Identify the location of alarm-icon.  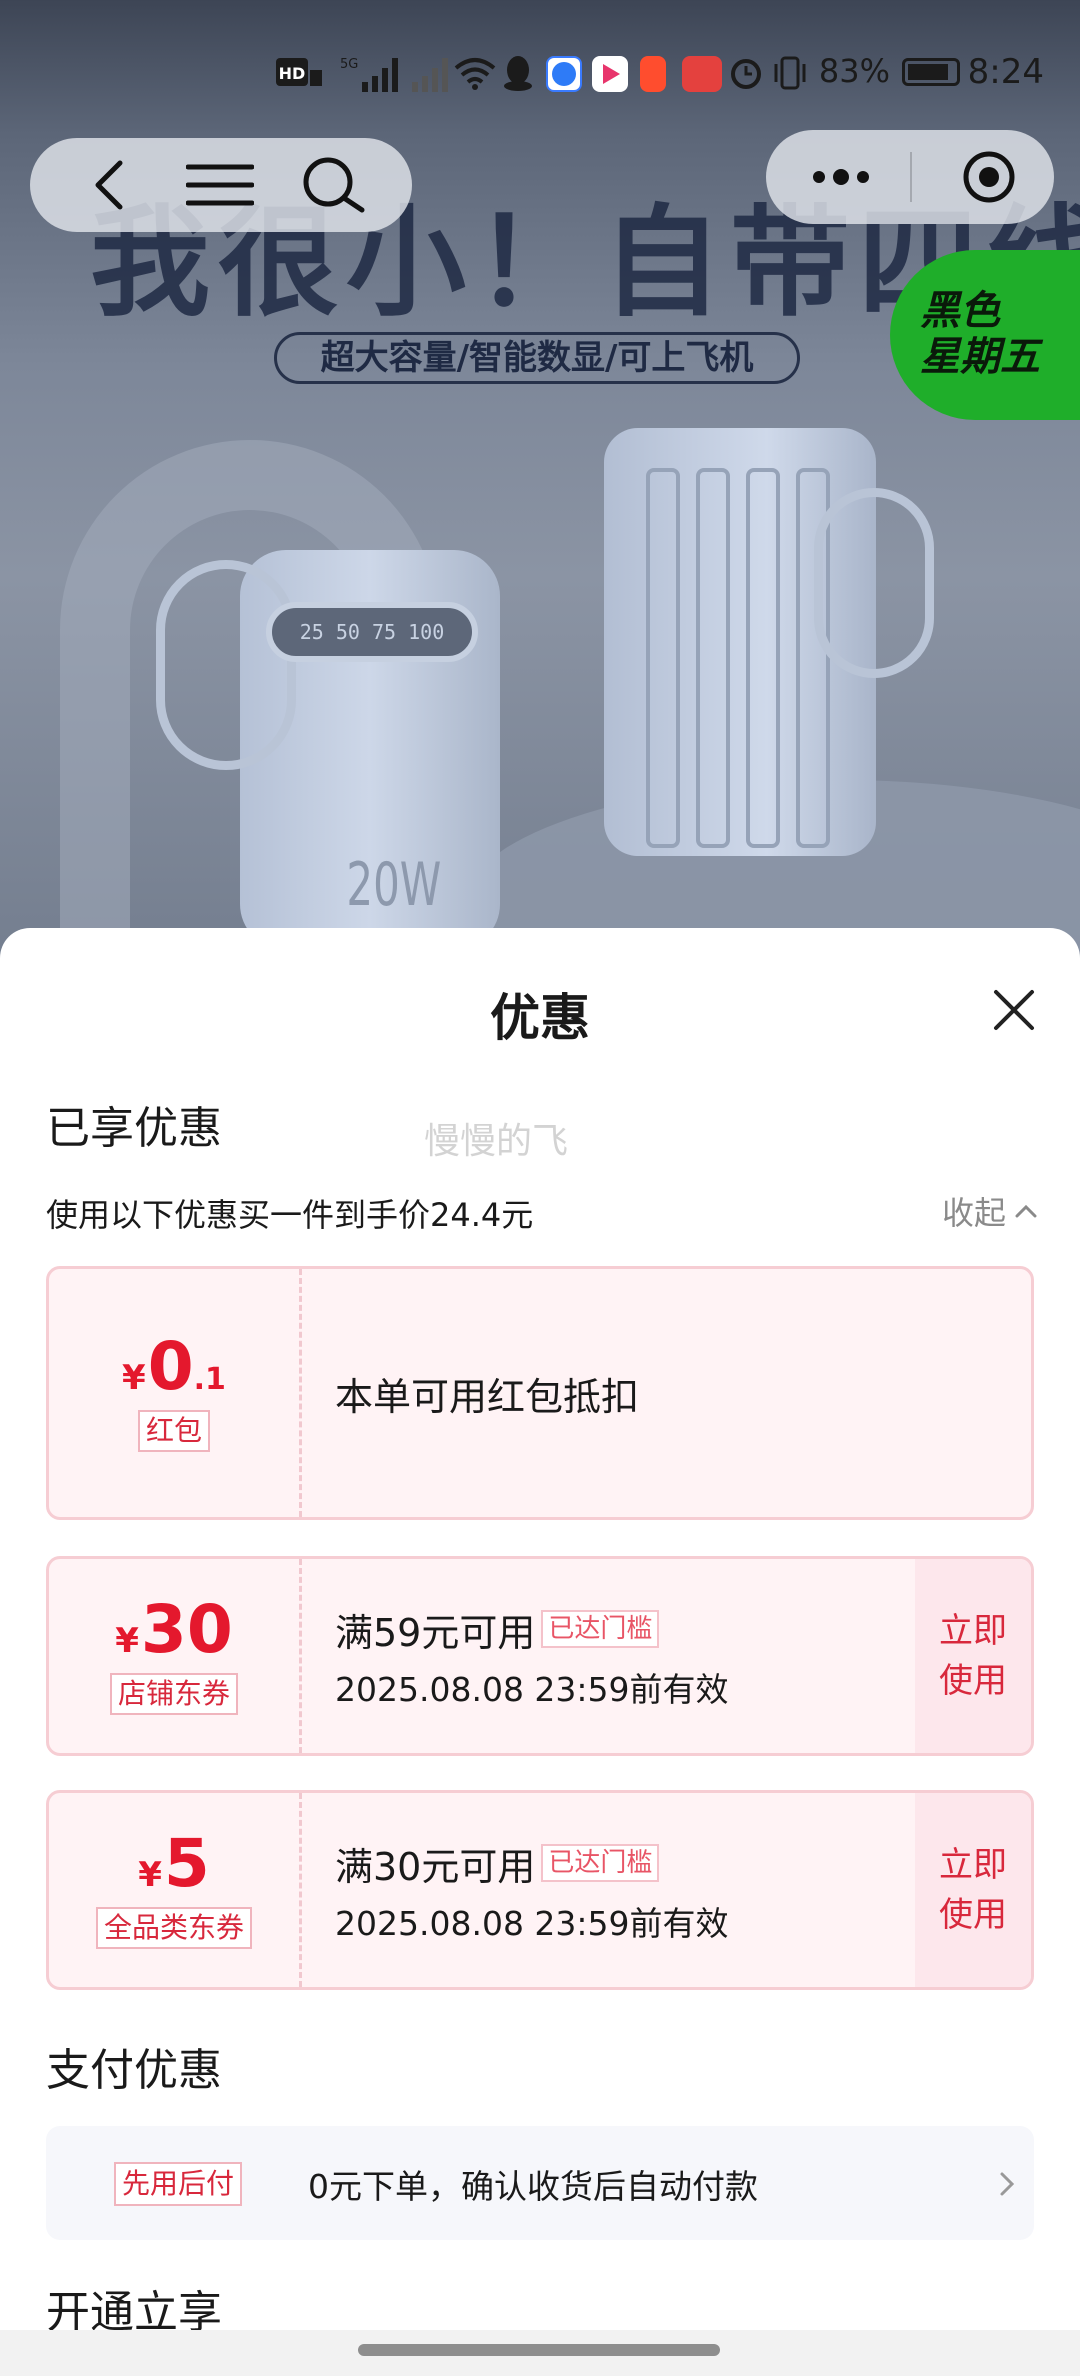
(746, 74).